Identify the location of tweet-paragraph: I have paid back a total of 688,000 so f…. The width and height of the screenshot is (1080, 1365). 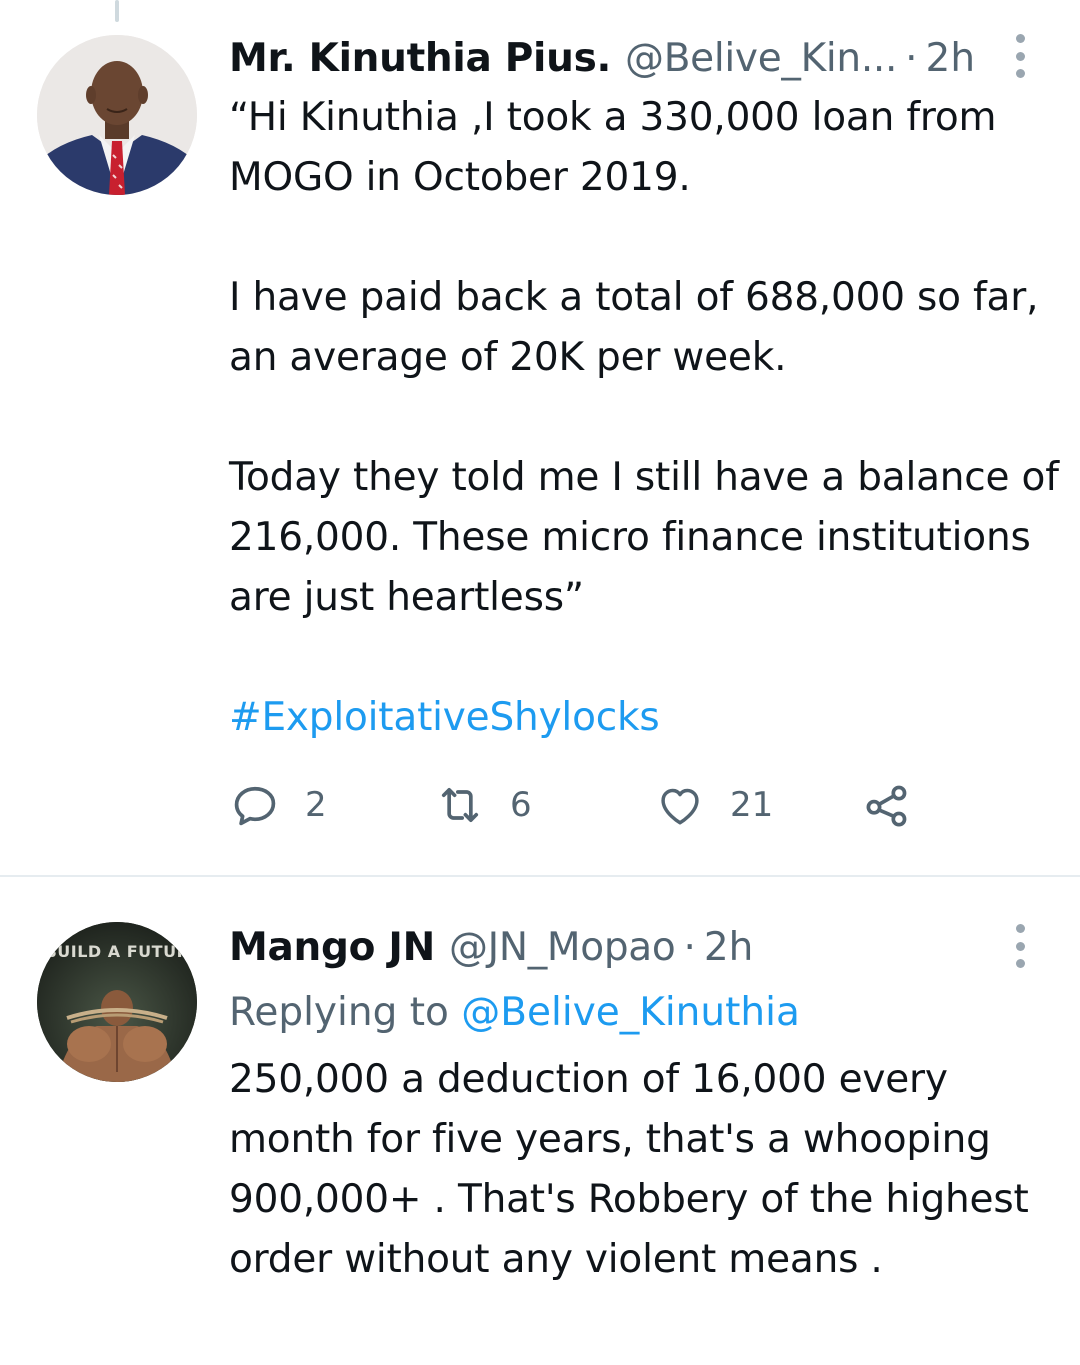
(634, 327).